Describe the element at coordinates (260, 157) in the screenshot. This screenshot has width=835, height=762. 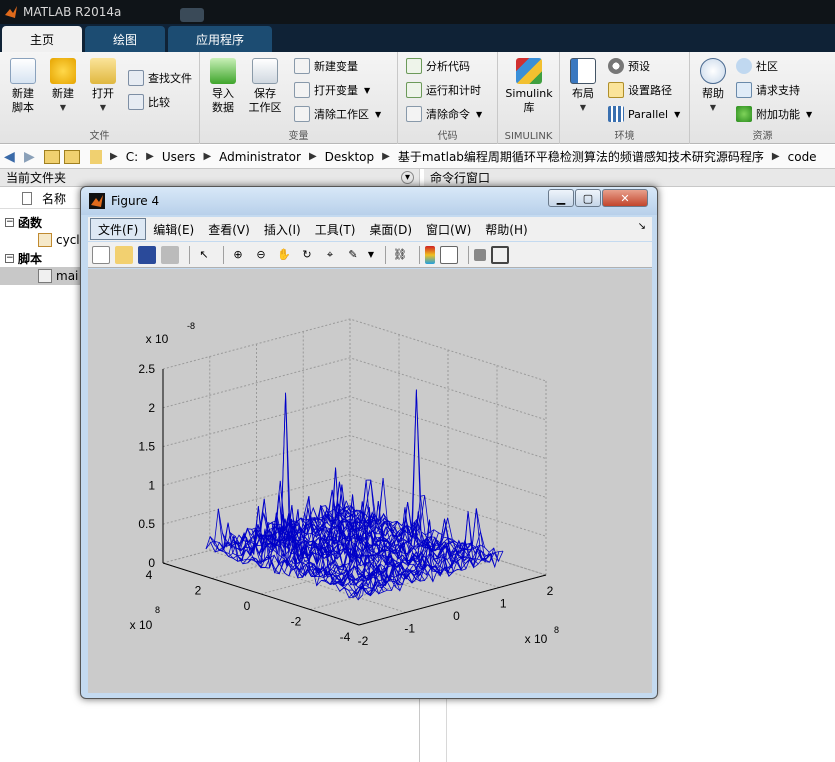
I see `breadcrumb-administrator: Administrator` at that location.